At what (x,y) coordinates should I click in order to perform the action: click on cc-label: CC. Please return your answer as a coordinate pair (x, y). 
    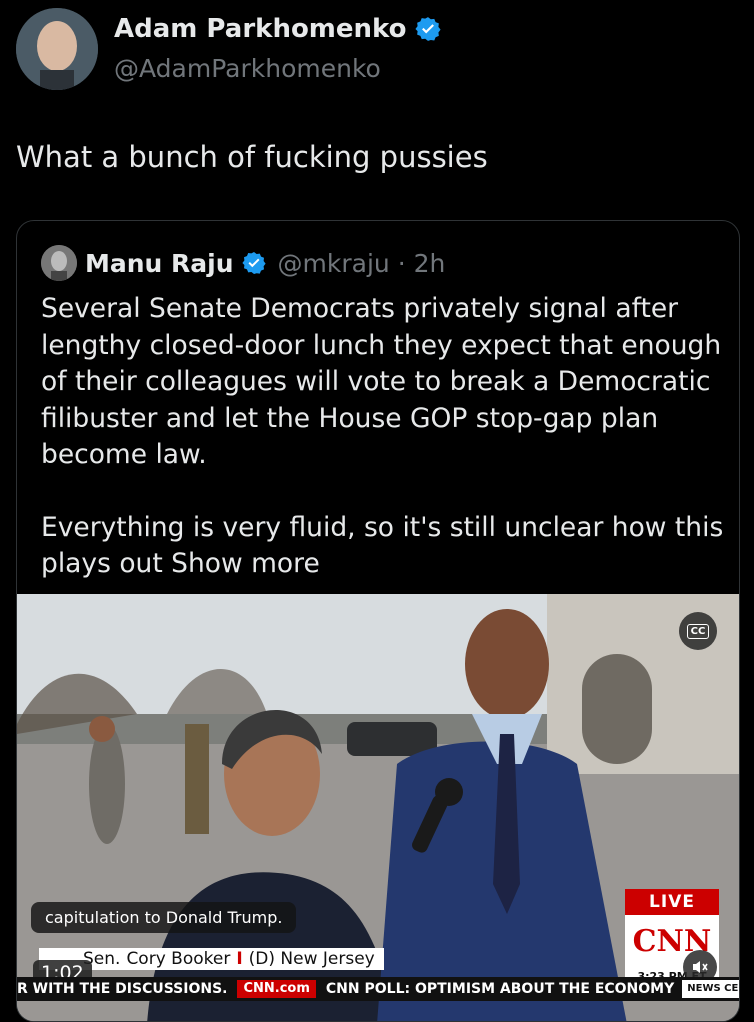
    Looking at the image, I should click on (698, 631).